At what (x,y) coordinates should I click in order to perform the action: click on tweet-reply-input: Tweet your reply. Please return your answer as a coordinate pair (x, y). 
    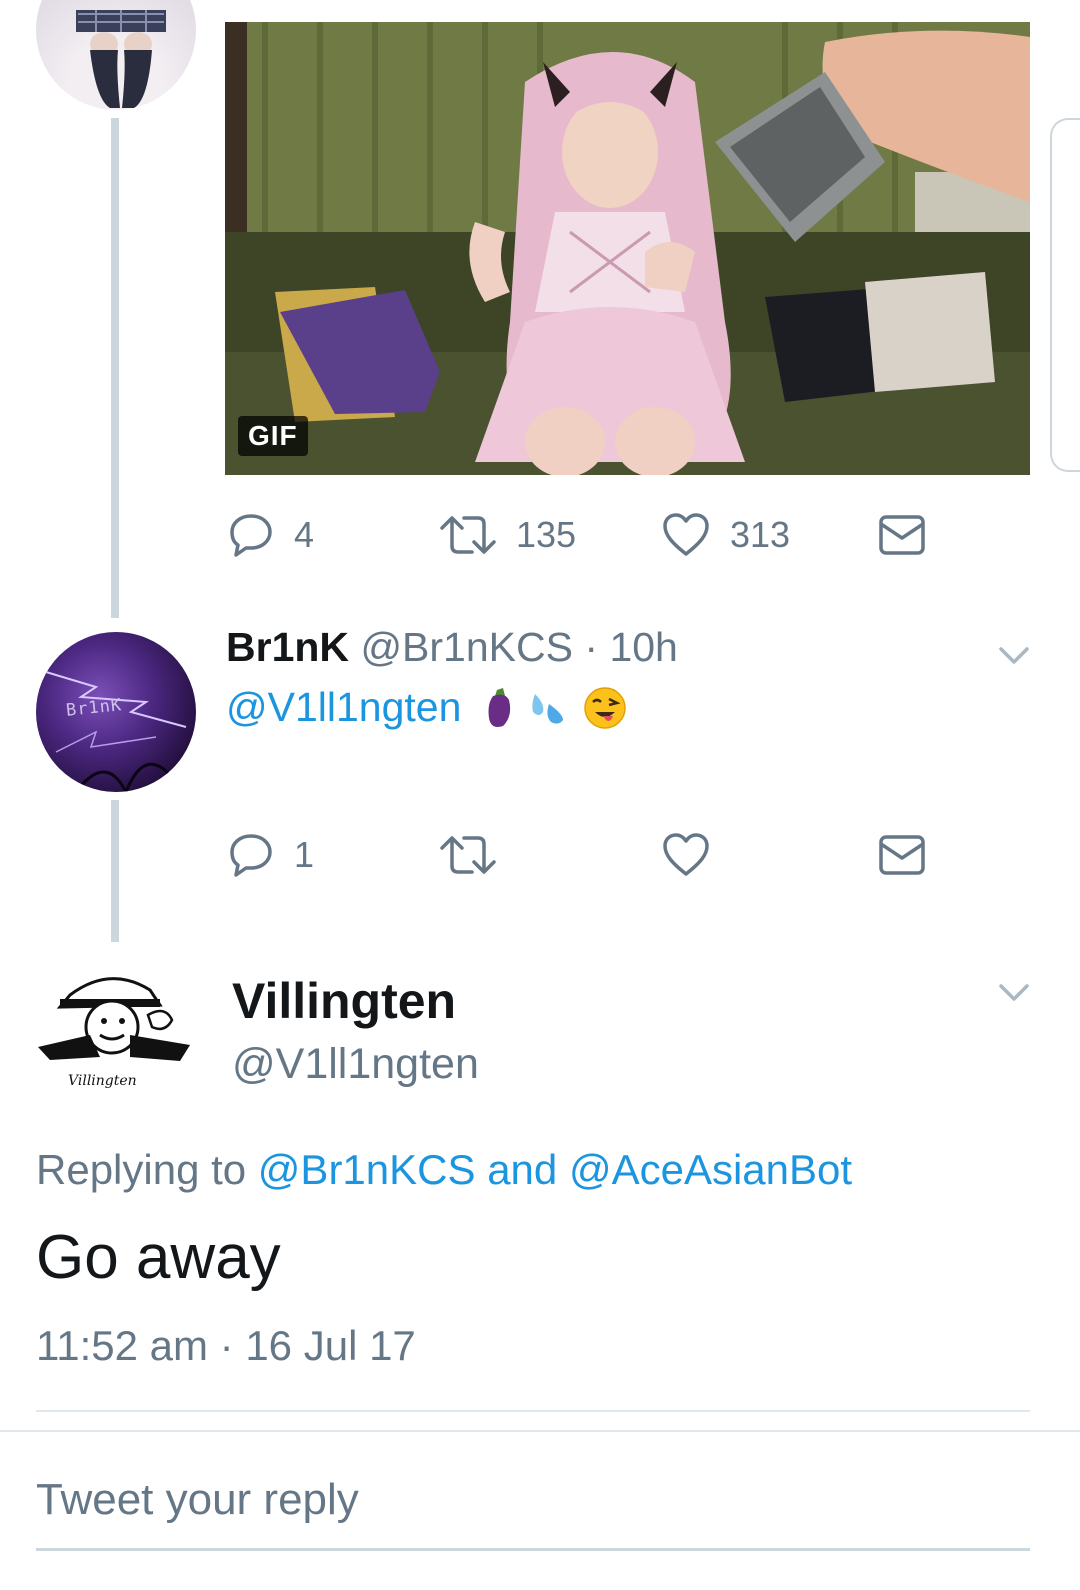
    Looking at the image, I should click on (197, 1500).